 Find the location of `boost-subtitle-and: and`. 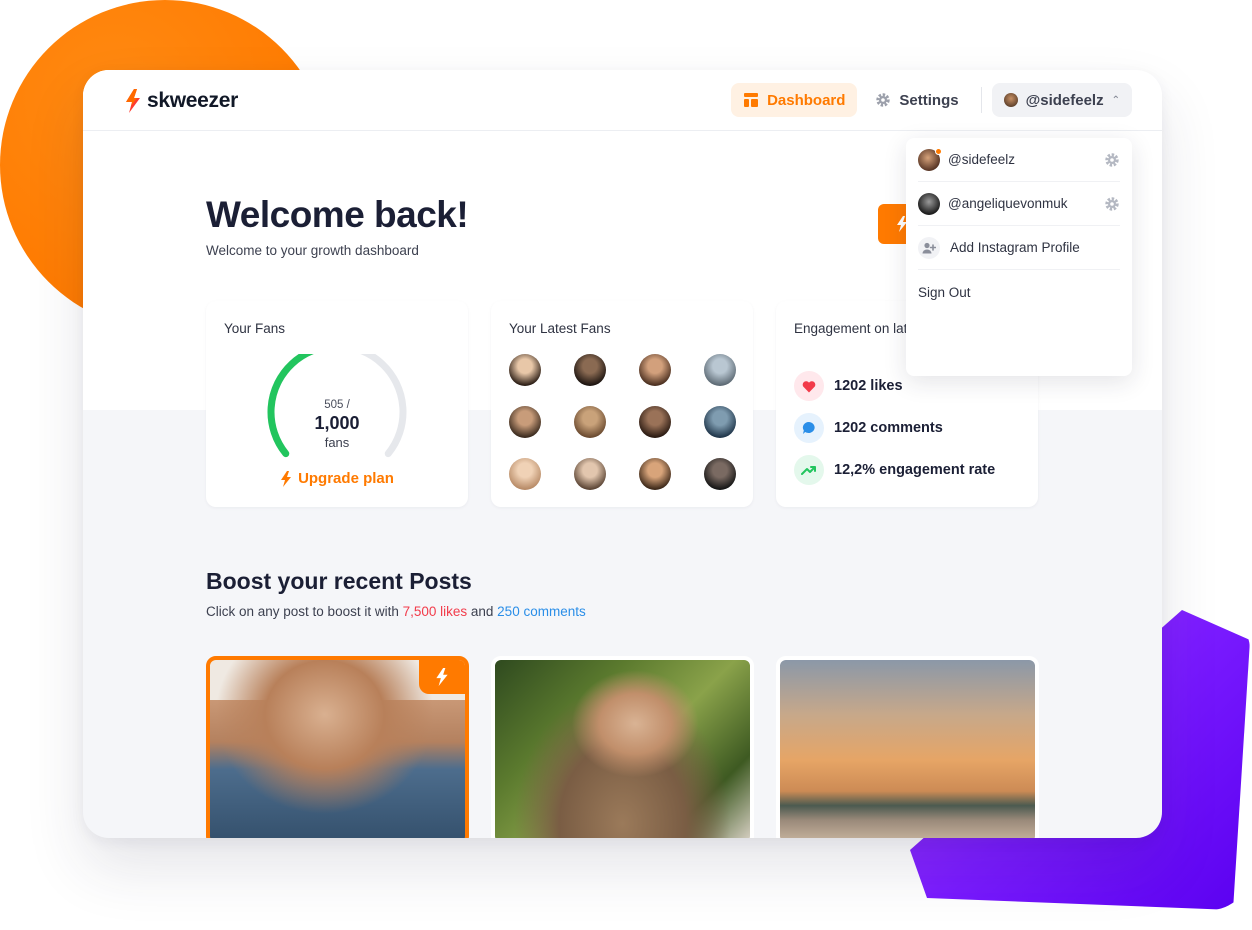

boost-subtitle-and: and is located at coordinates (482, 611).